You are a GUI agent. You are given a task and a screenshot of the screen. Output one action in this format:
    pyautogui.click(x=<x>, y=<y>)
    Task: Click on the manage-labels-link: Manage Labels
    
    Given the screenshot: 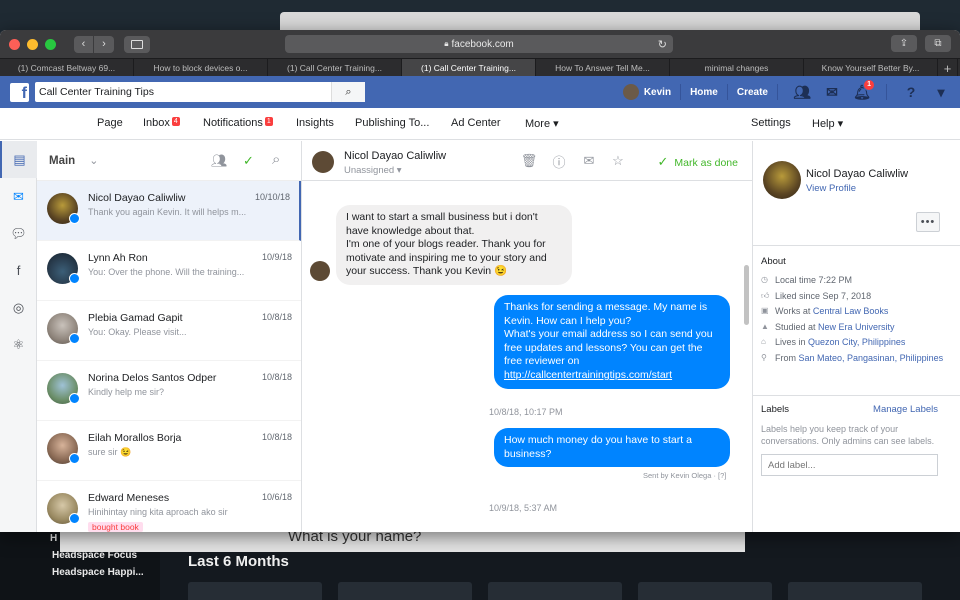 What is the action you would take?
    pyautogui.click(x=905, y=409)
    